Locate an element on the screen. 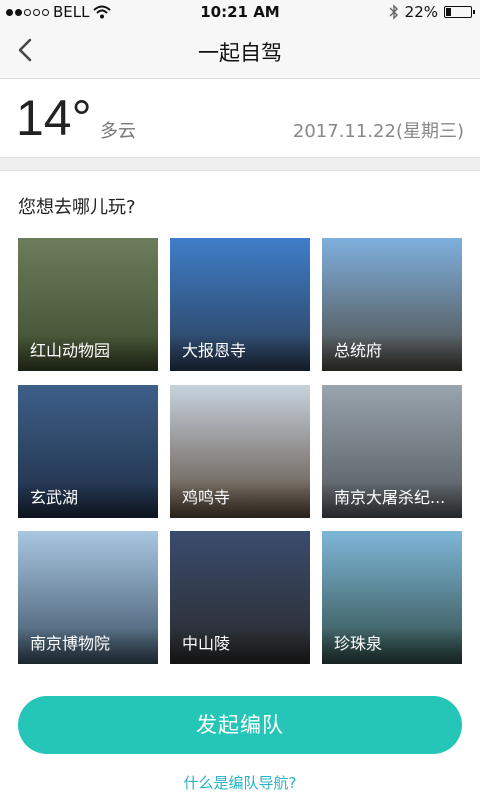 The image size is (480, 800). status-bar: BELL 10:21 AM 22% is located at coordinates (240, 12).